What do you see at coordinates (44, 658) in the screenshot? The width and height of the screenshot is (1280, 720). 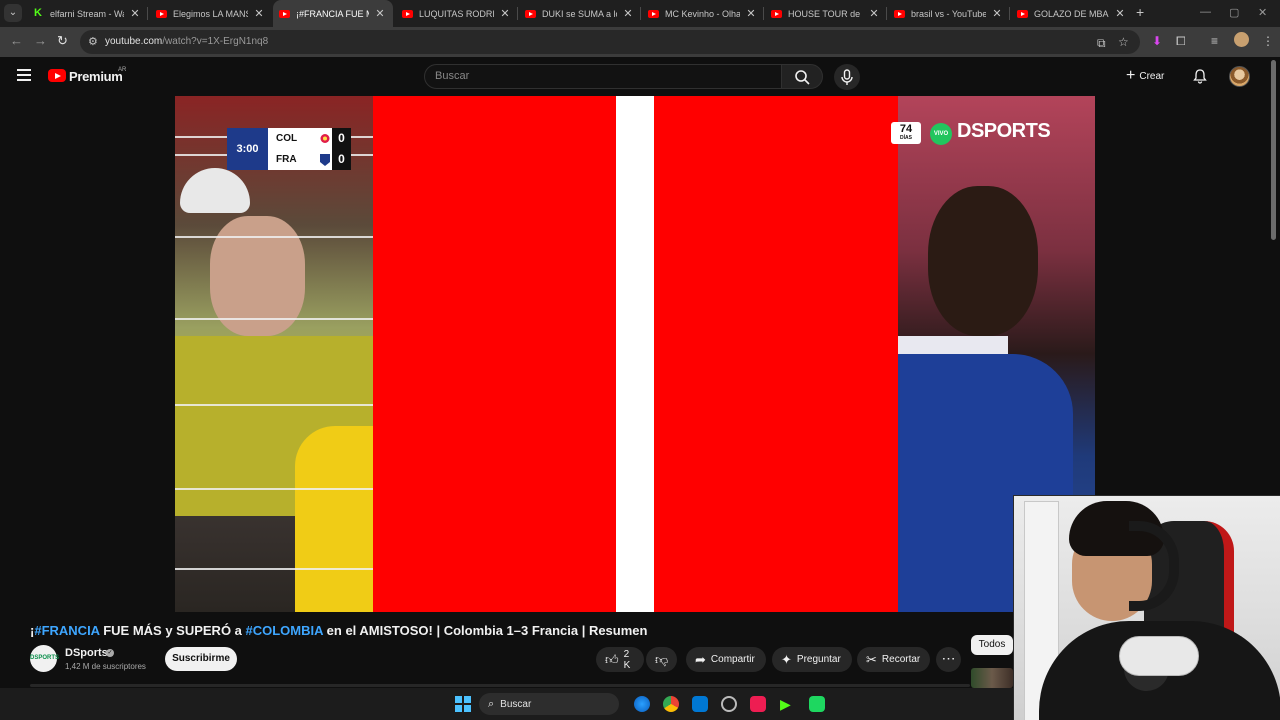 I see `channel-avatar: DSPORTS` at bounding box center [44, 658].